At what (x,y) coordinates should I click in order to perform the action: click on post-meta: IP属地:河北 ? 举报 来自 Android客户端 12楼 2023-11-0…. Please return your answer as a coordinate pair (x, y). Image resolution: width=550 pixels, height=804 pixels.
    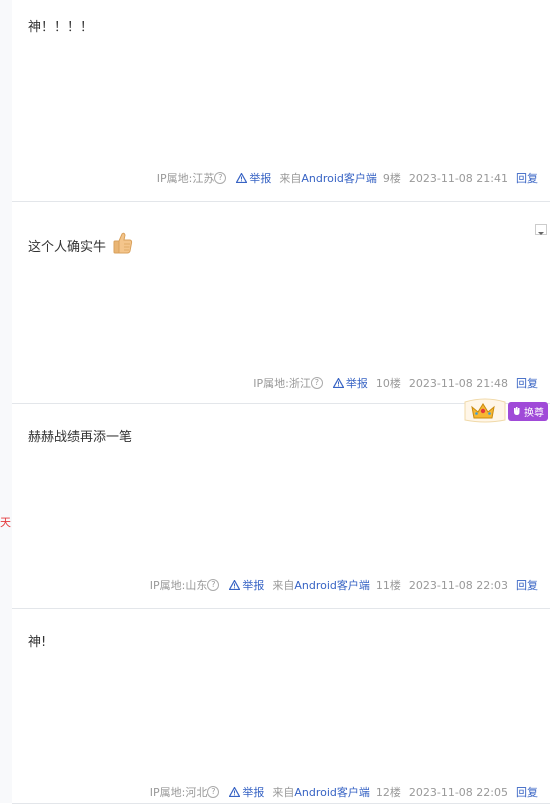
    Looking at the image, I should click on (344, 792).